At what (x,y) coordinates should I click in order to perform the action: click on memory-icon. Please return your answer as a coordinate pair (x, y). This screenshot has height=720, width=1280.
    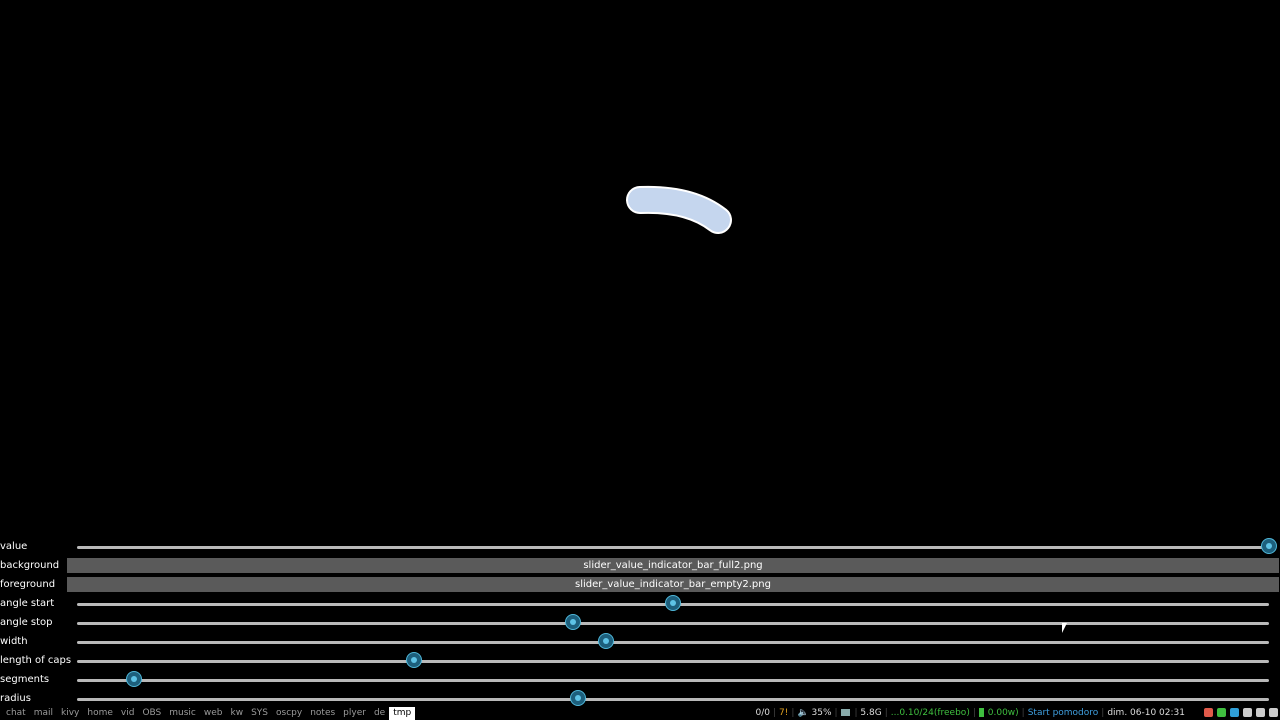
    Looking at the image, I should click on (845, 712).